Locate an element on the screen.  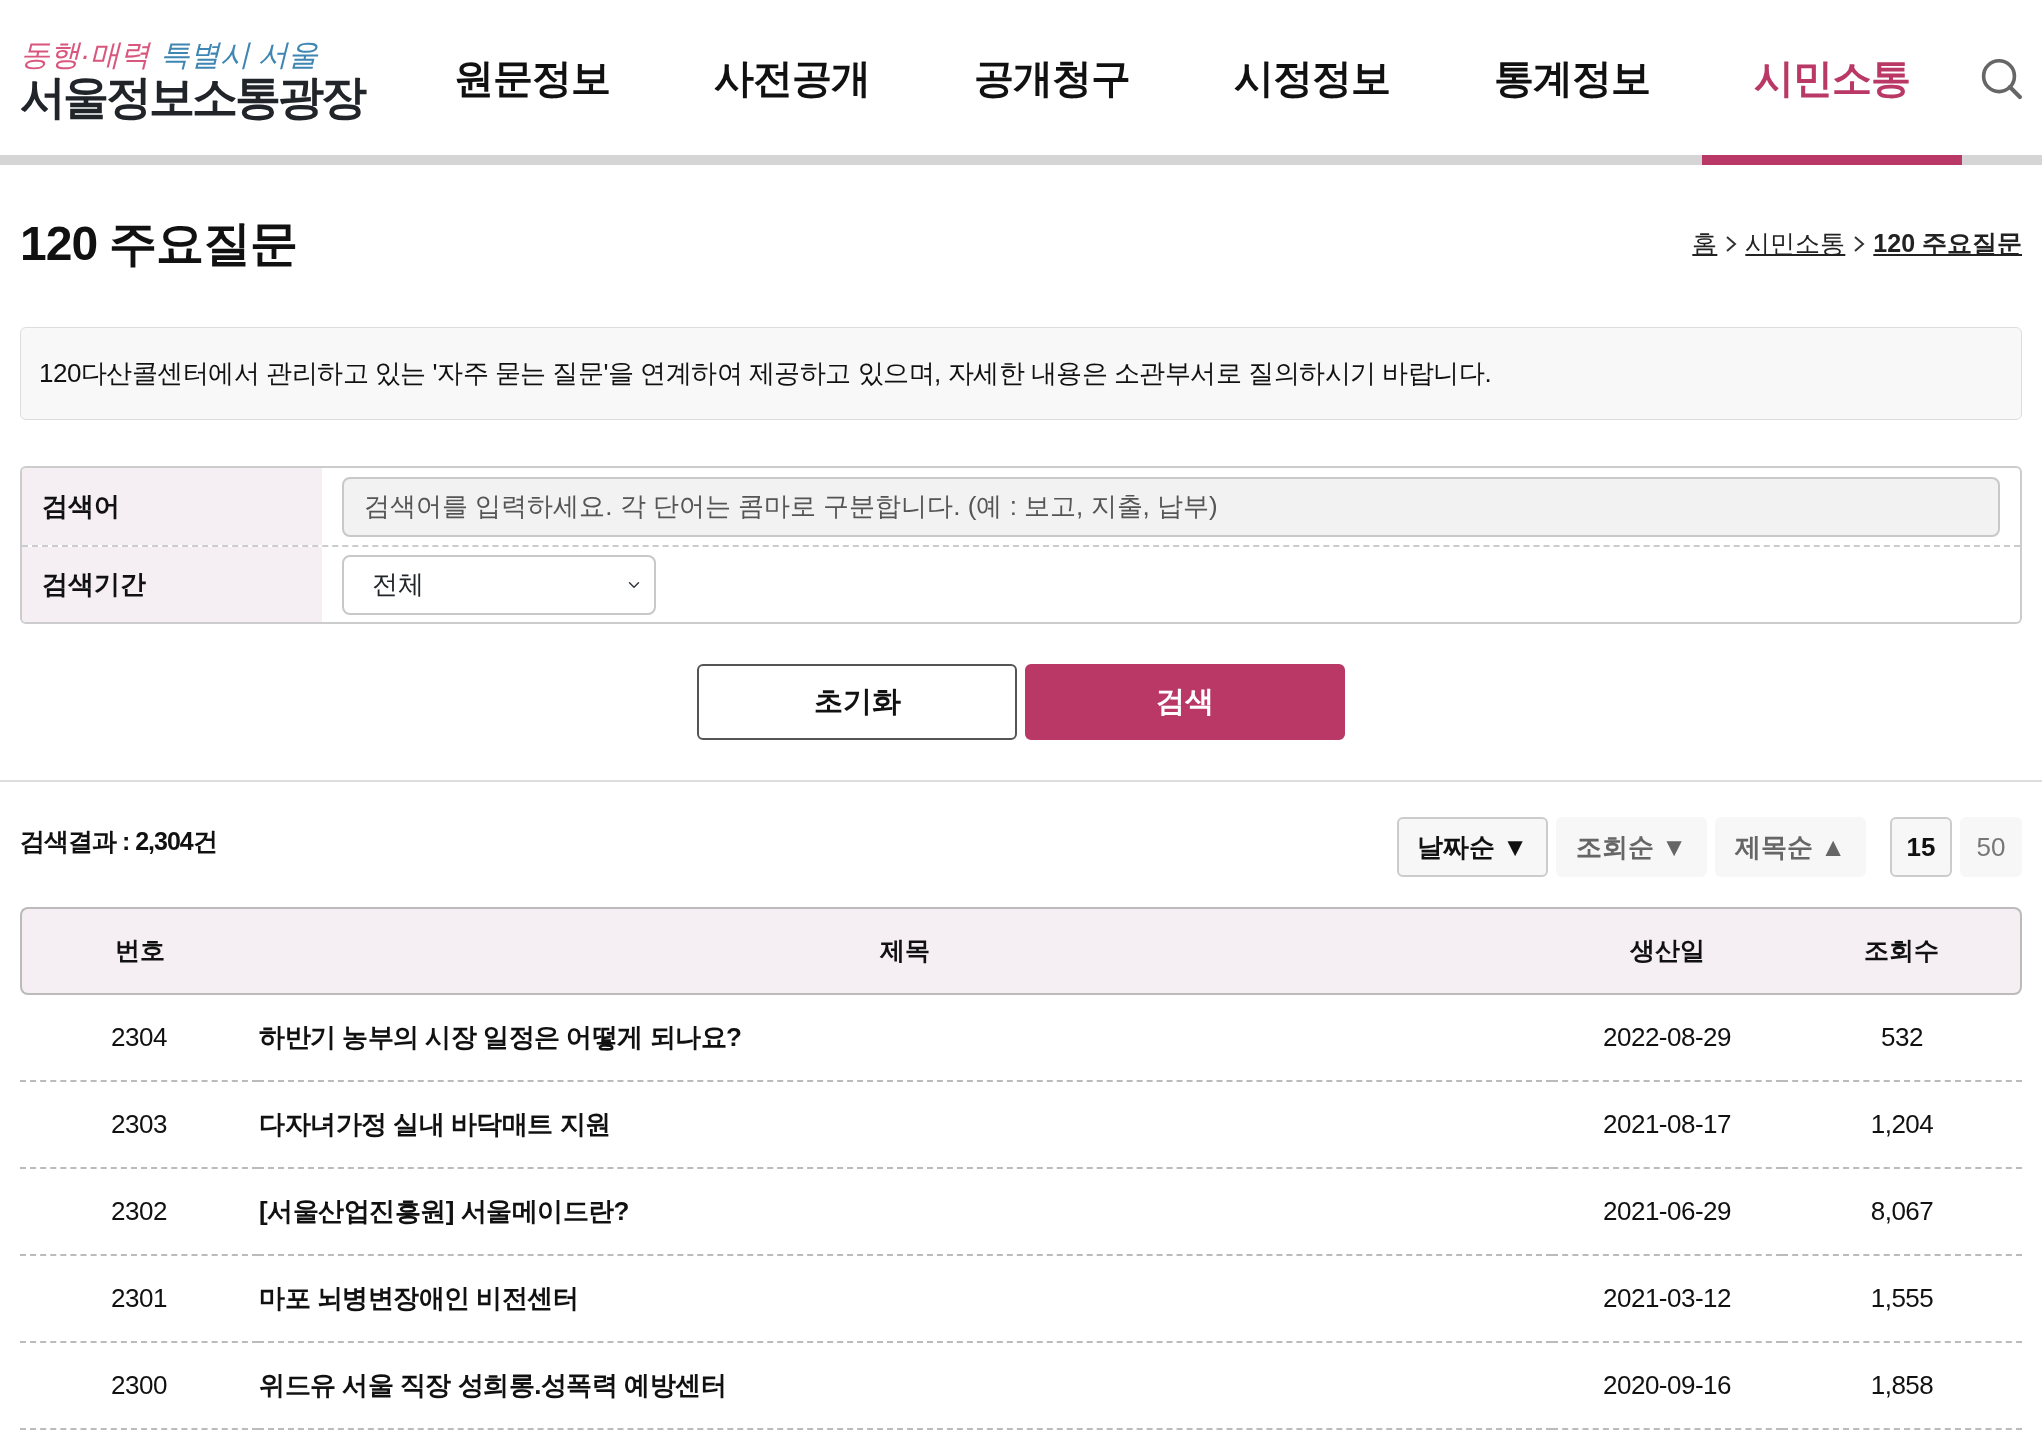
nav-link: 사전공개 is located at coordinates (792, 82).